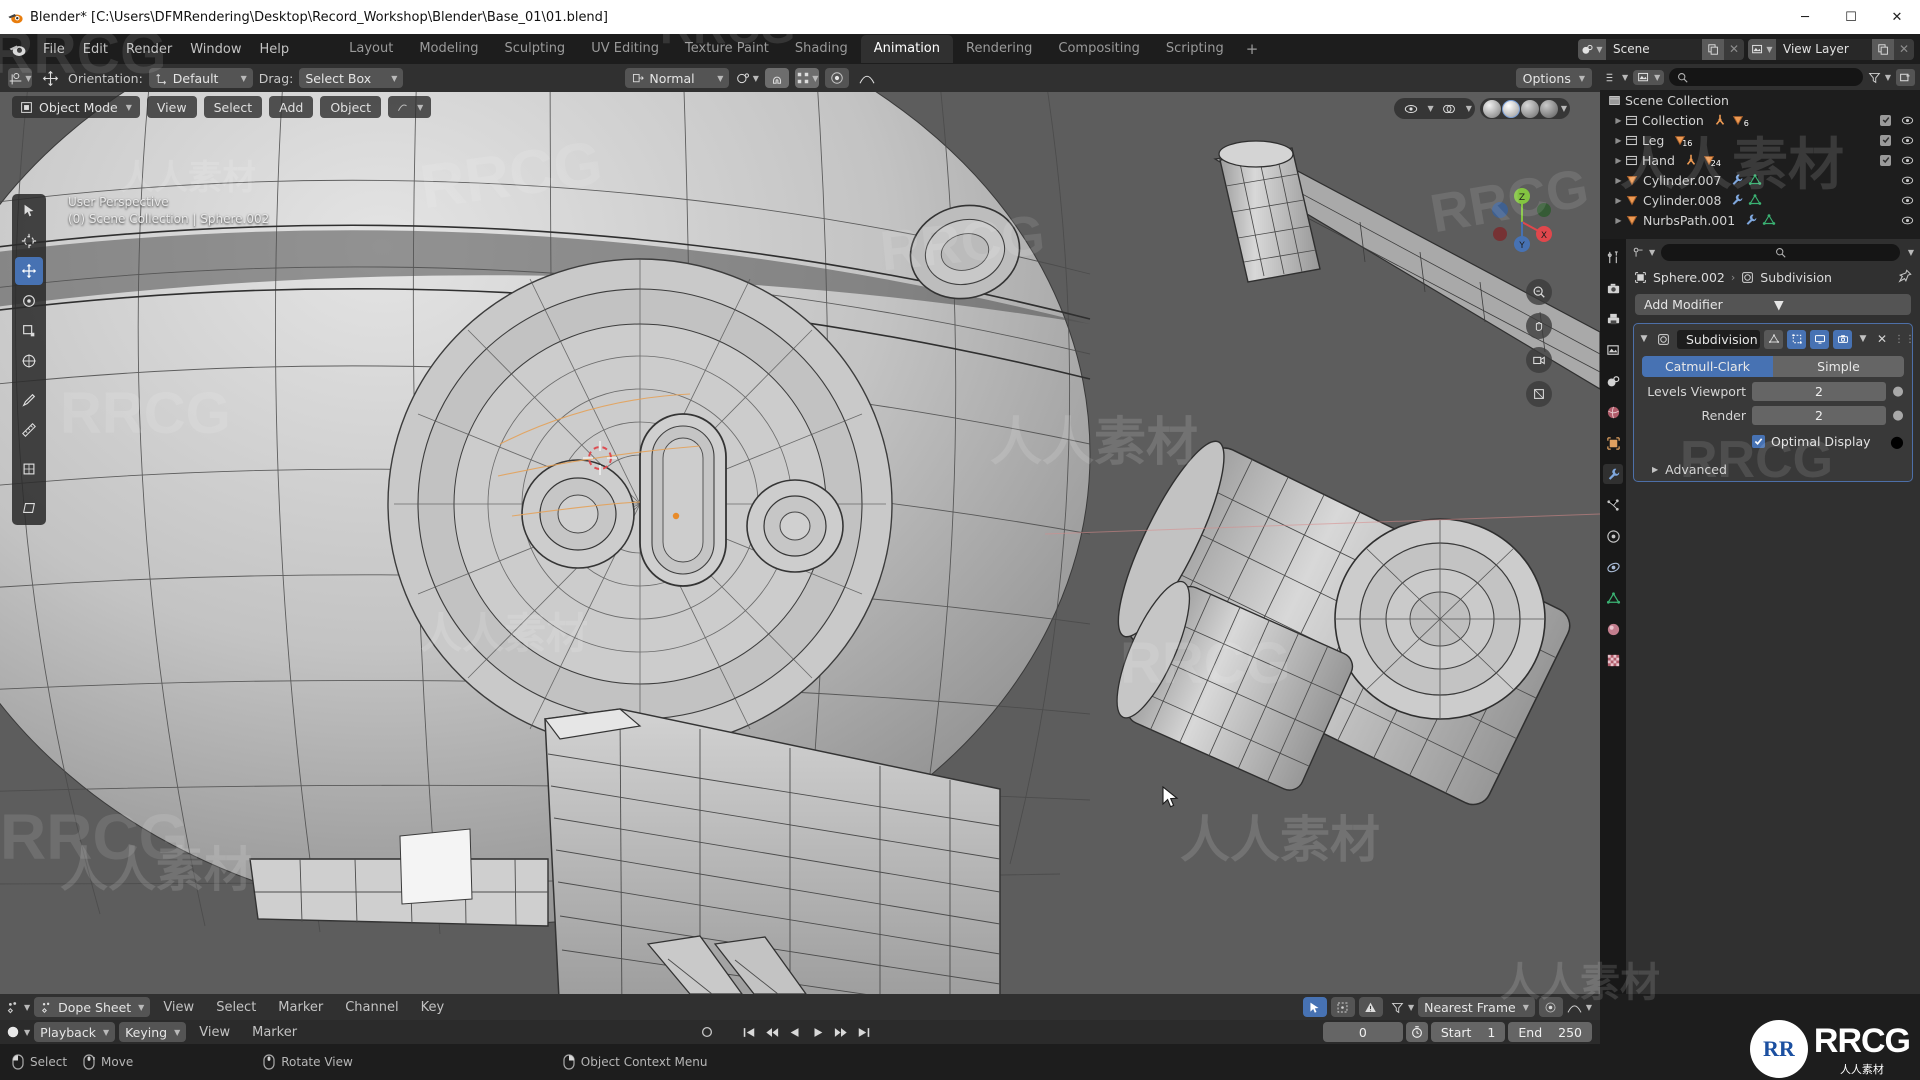 This screenshot has width=1920, height=1080. Describe the element at coordinates (1529, 108) in the screenshot. I see `shading-material-icon` at that location.